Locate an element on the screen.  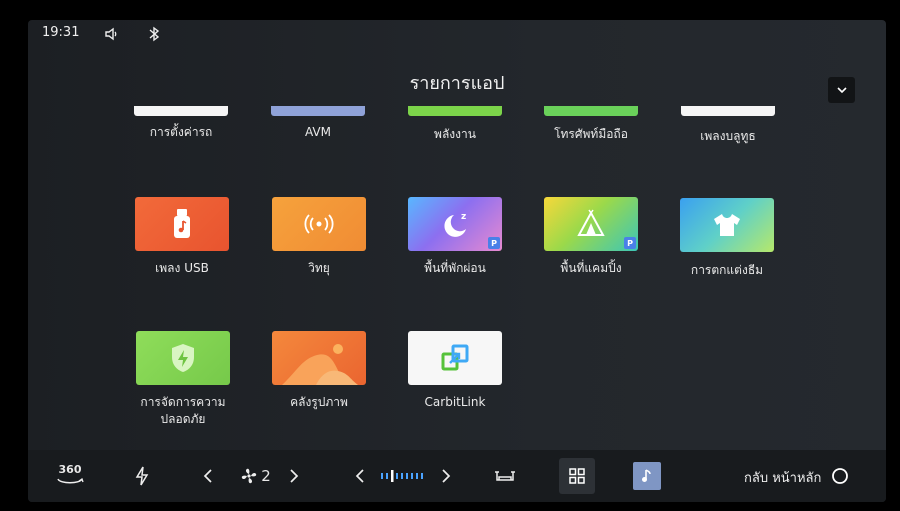
app-tile-camping-zone: P is located at coordinates (591, 224).